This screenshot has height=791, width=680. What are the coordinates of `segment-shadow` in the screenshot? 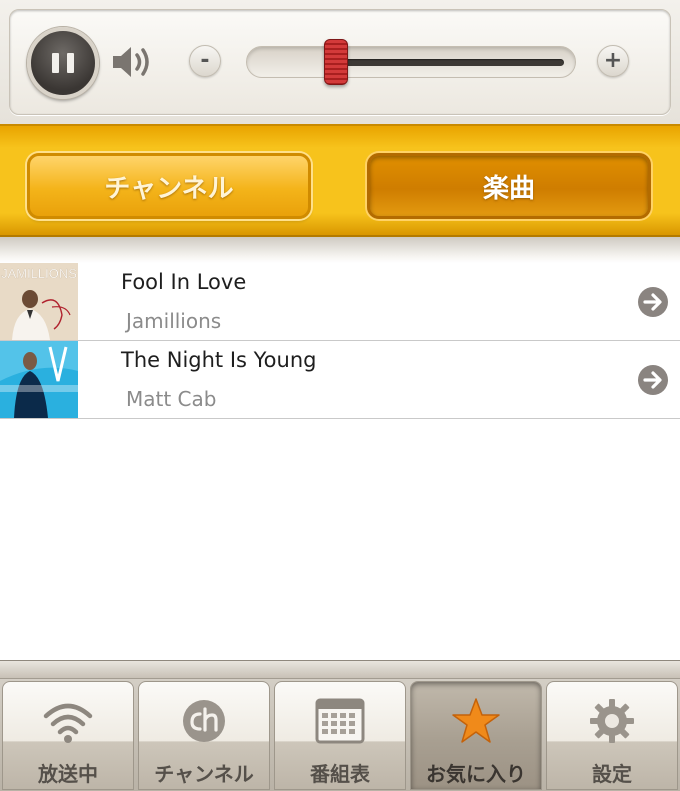 It's located at (340, 250).